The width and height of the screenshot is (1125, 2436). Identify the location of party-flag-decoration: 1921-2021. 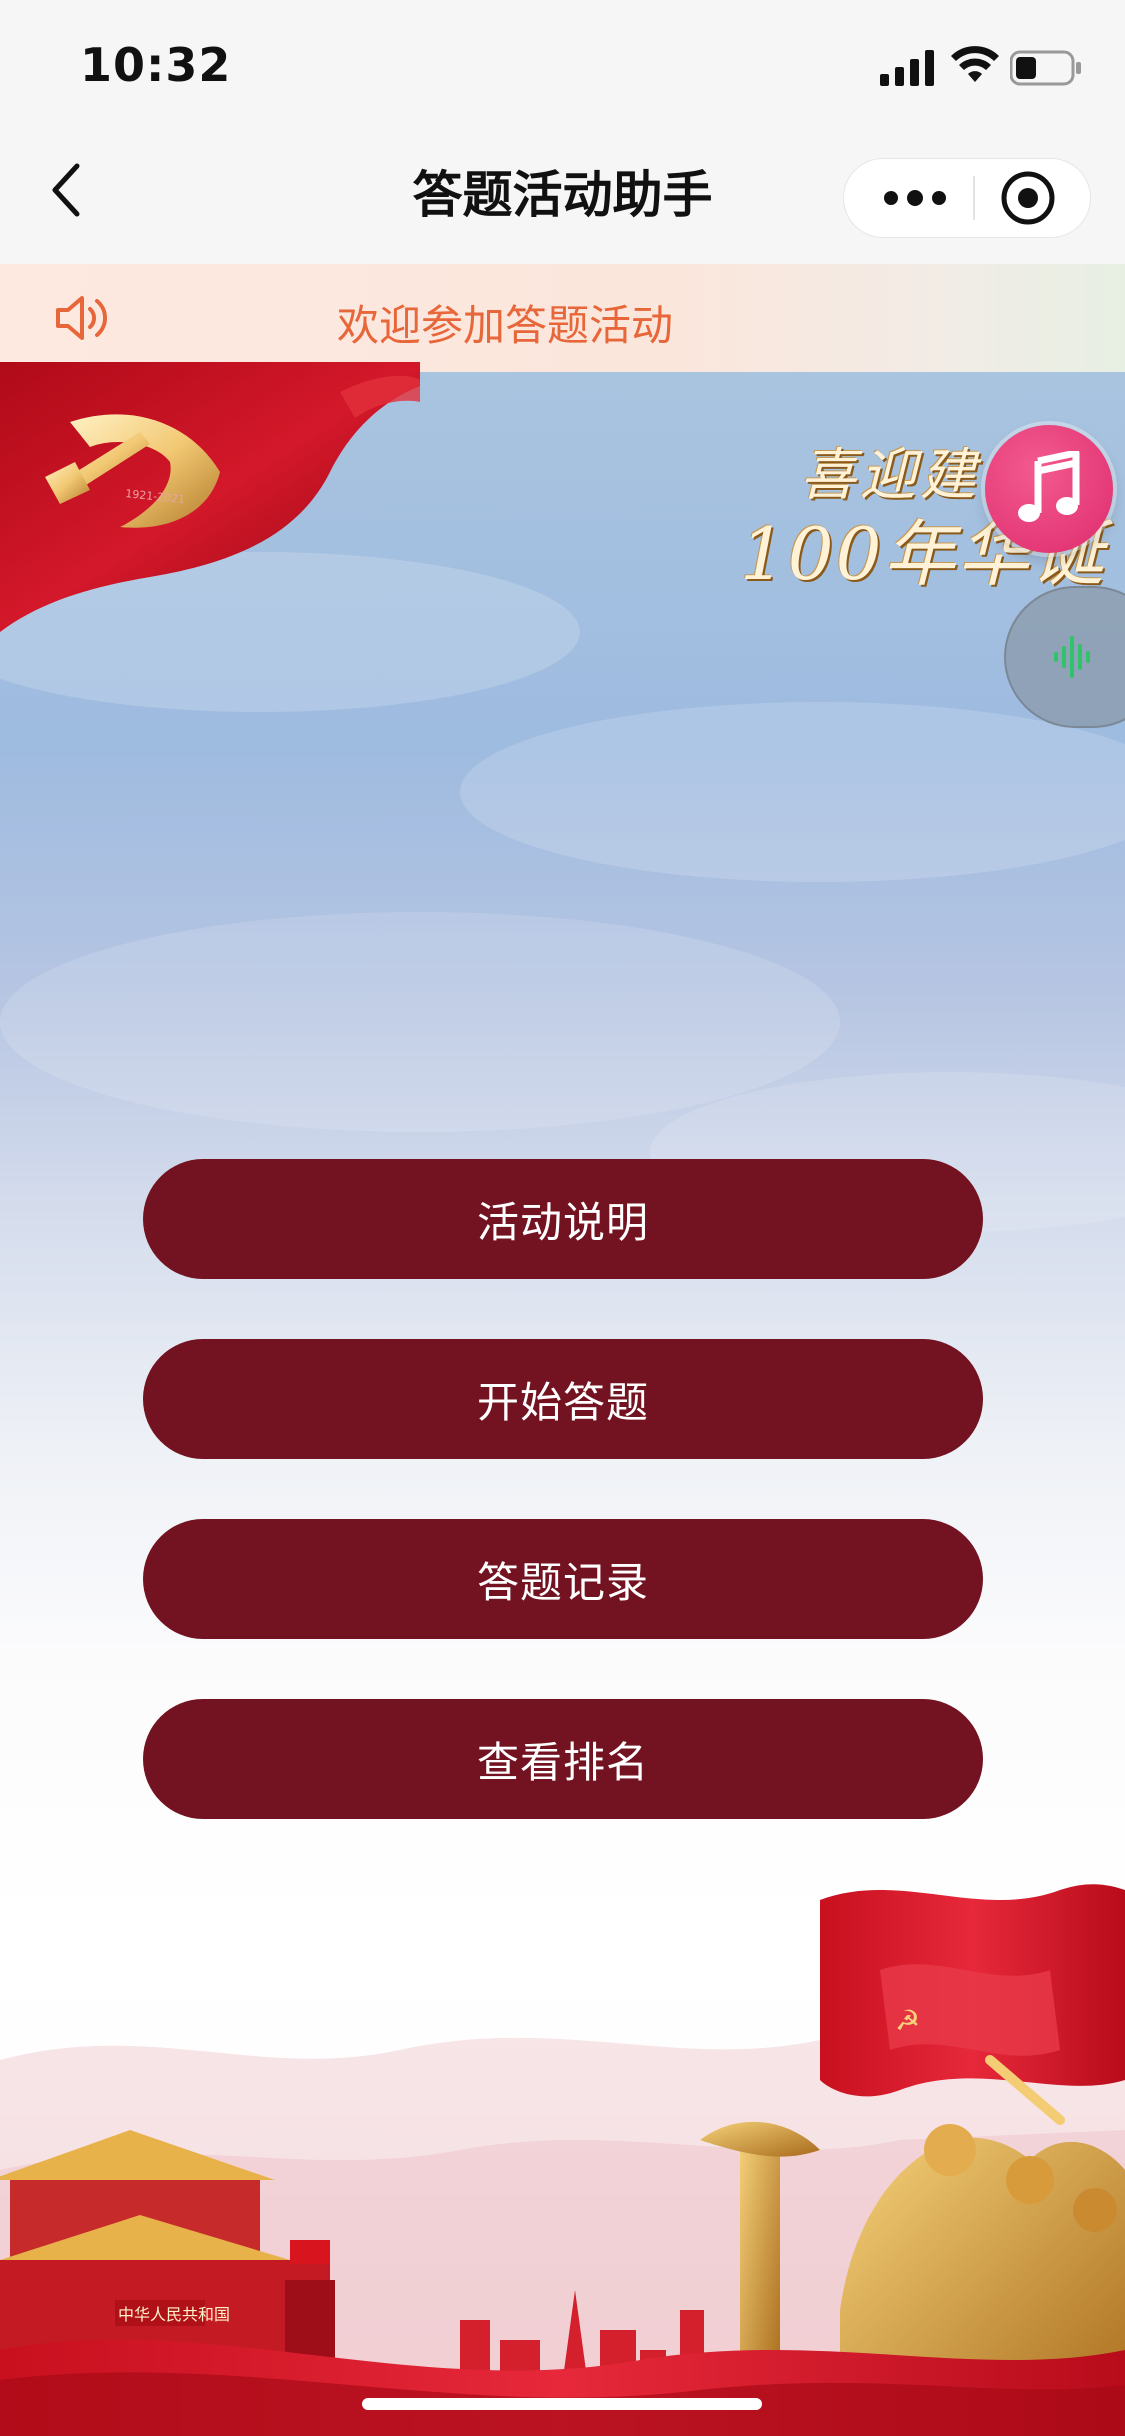
(210, 497).